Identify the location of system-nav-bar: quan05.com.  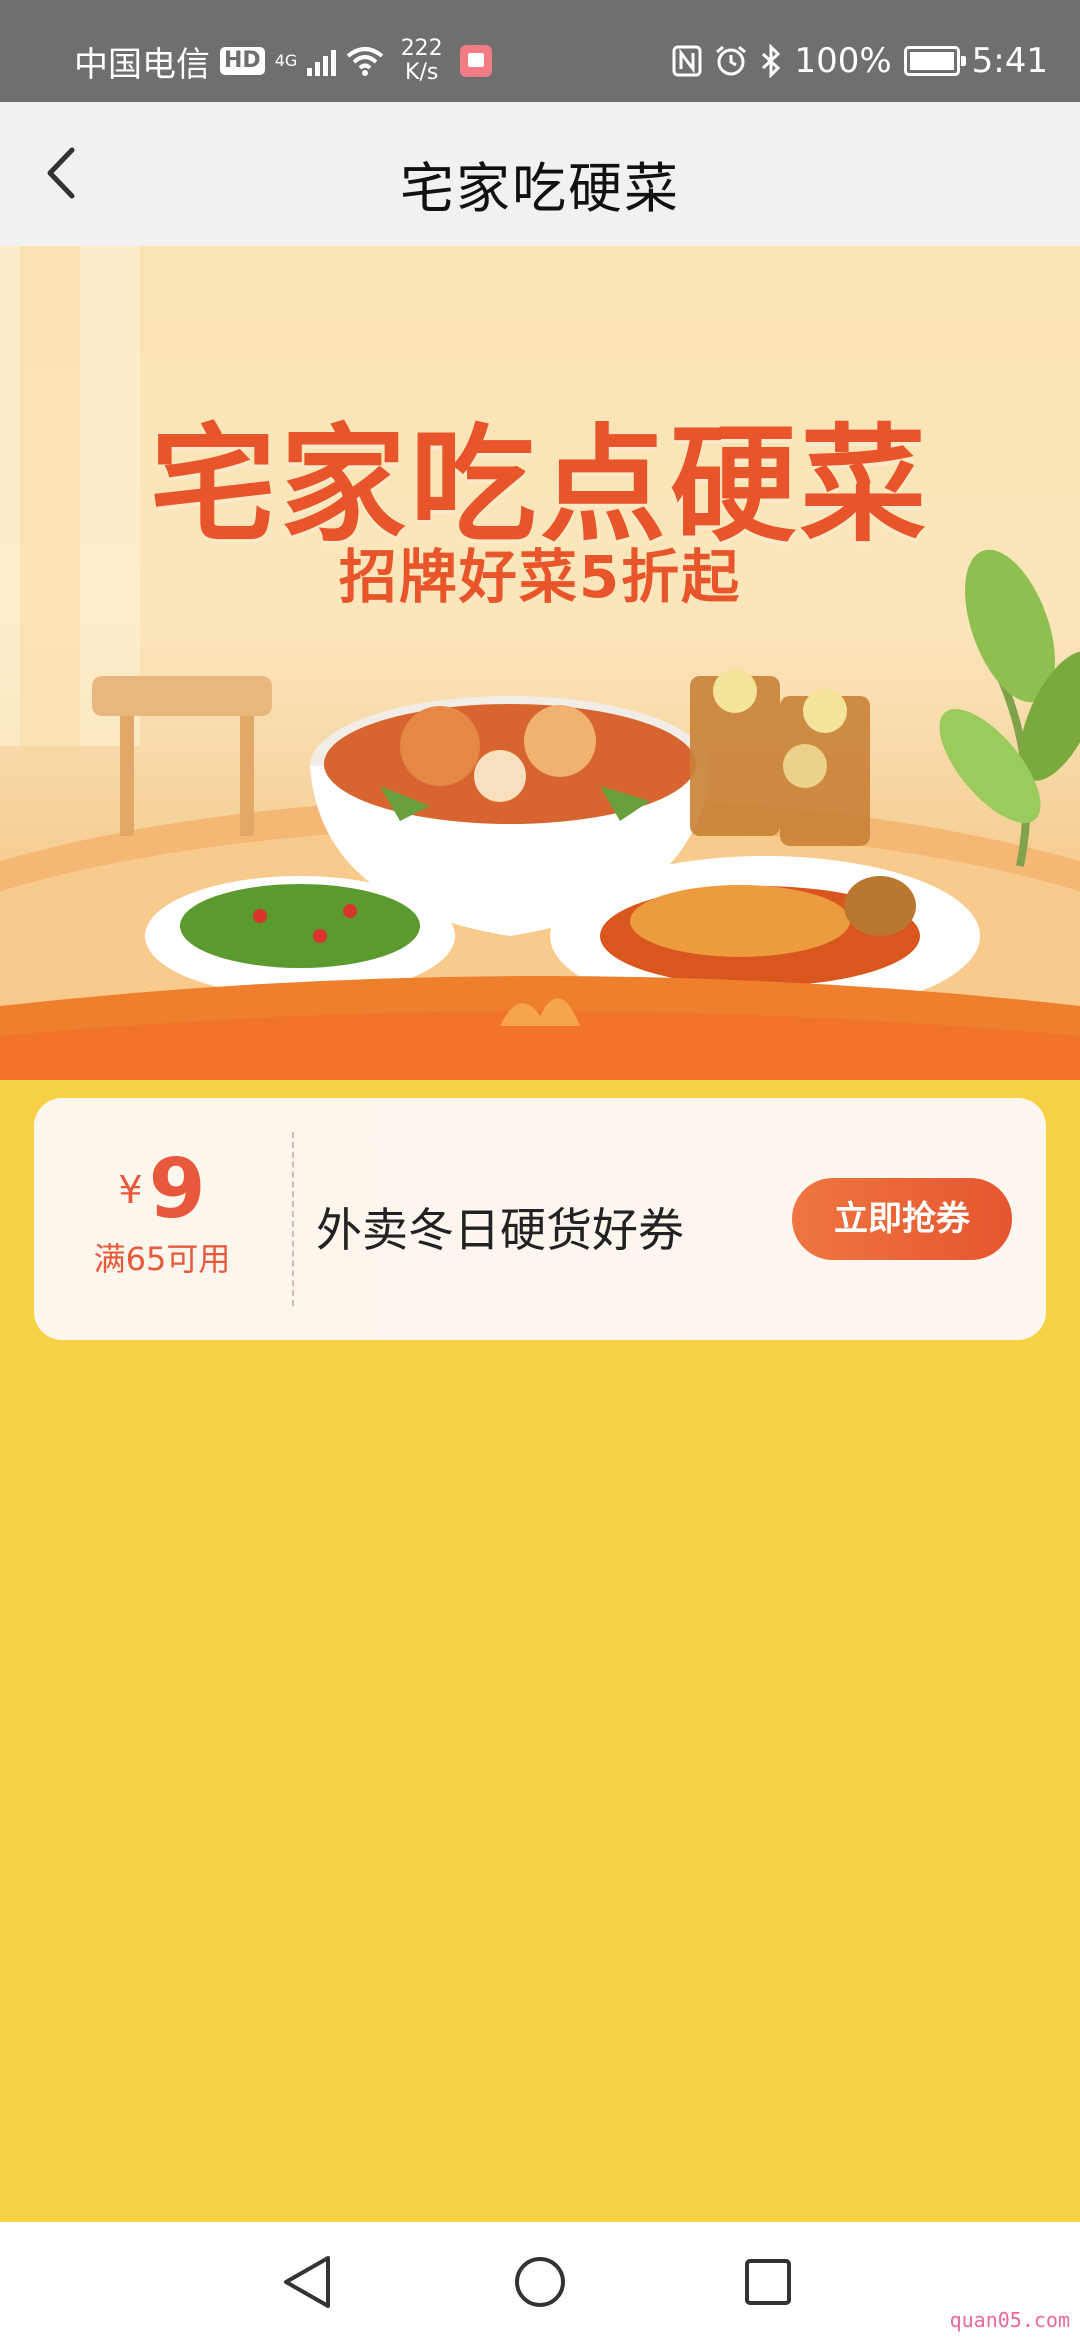
(540, 2281).